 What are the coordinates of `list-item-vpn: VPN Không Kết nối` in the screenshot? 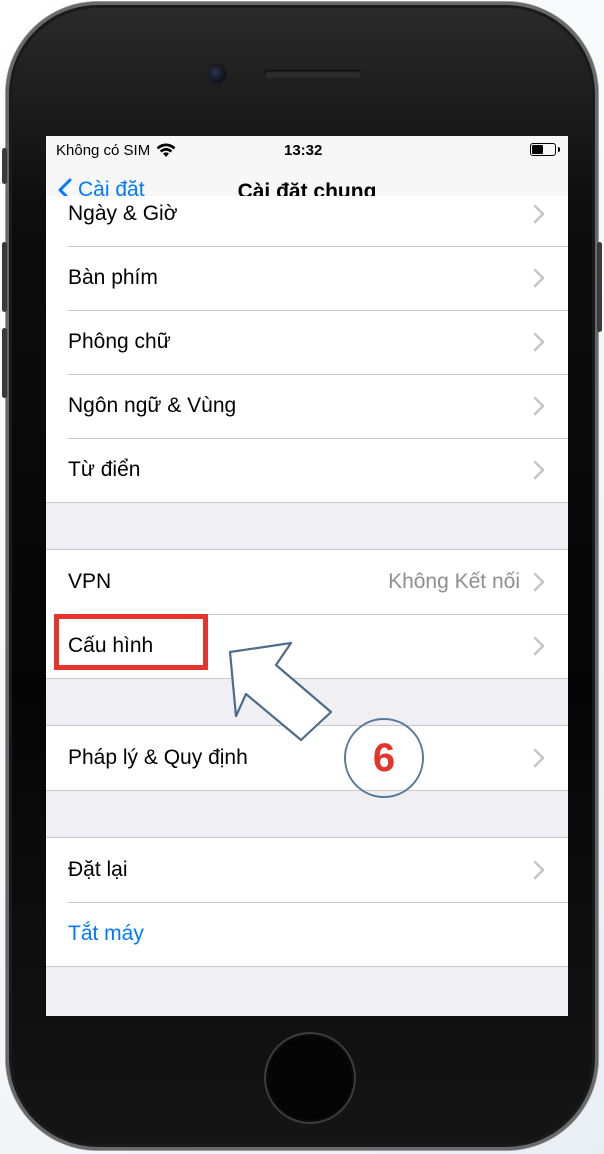 It's located at (307, 582).